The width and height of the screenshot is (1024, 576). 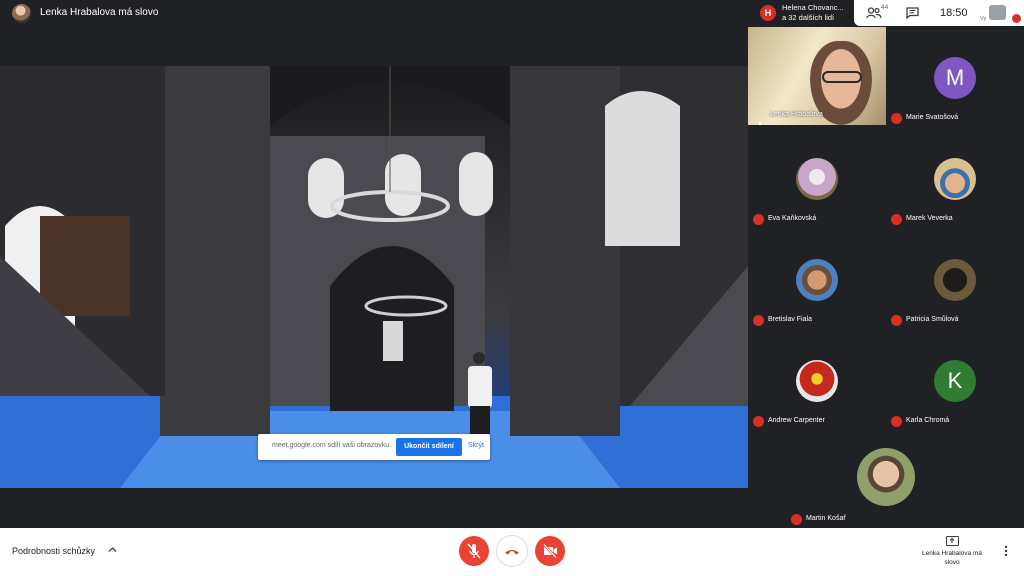 I want to click on participant-tile-patricia-smulova: Patricia Smůlová, so click(x=955, y=279).